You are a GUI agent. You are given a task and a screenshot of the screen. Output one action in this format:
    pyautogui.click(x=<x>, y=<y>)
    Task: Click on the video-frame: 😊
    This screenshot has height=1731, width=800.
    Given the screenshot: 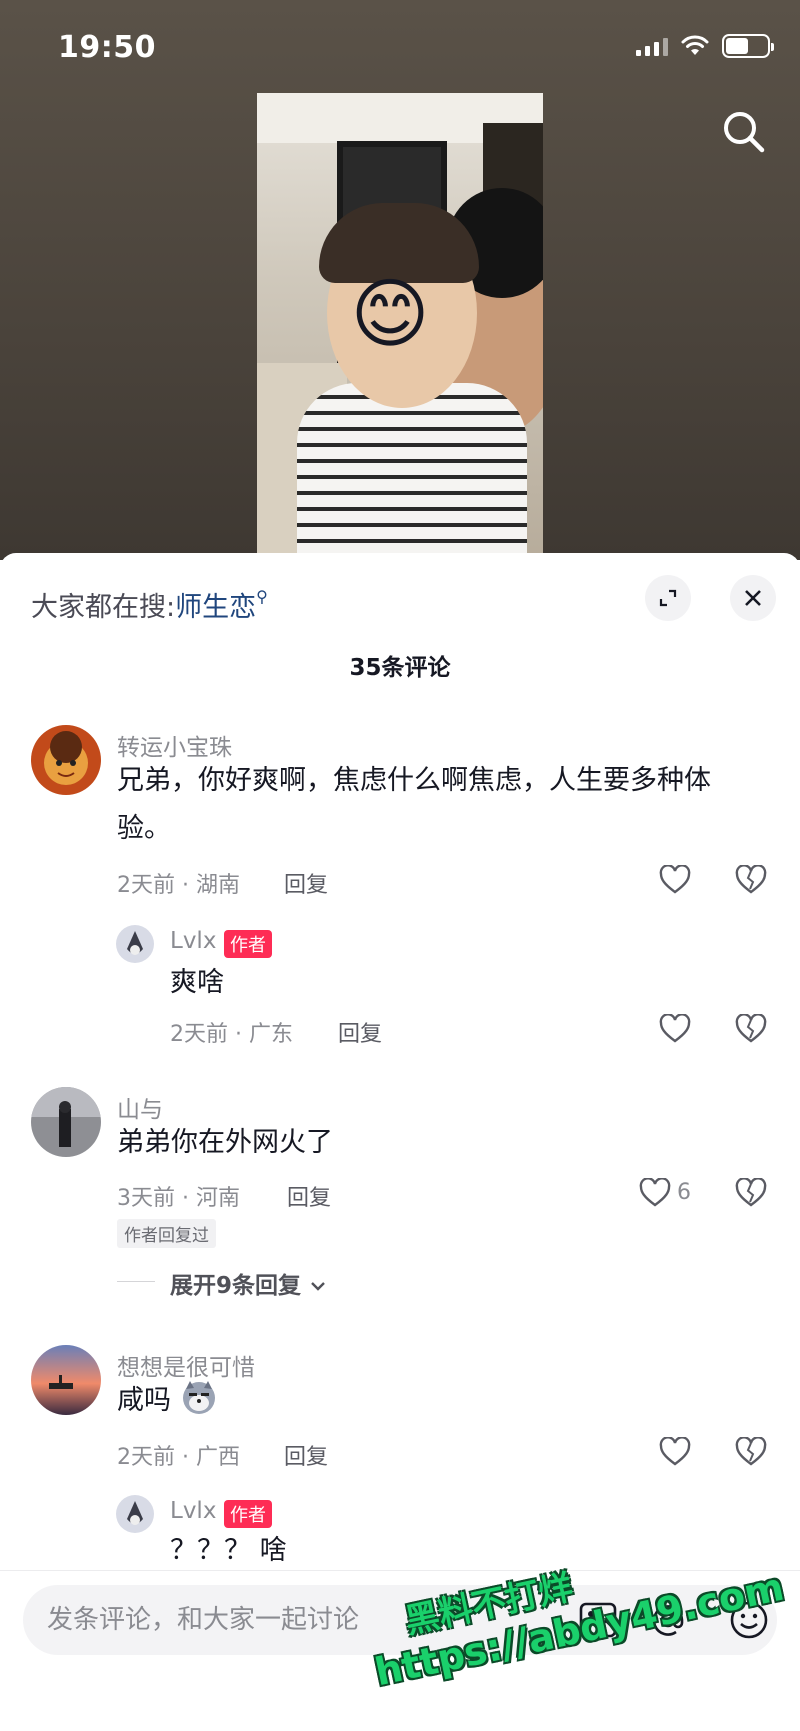 What is the action you would take?
    pyautogui.click(x=400, y=326)
    